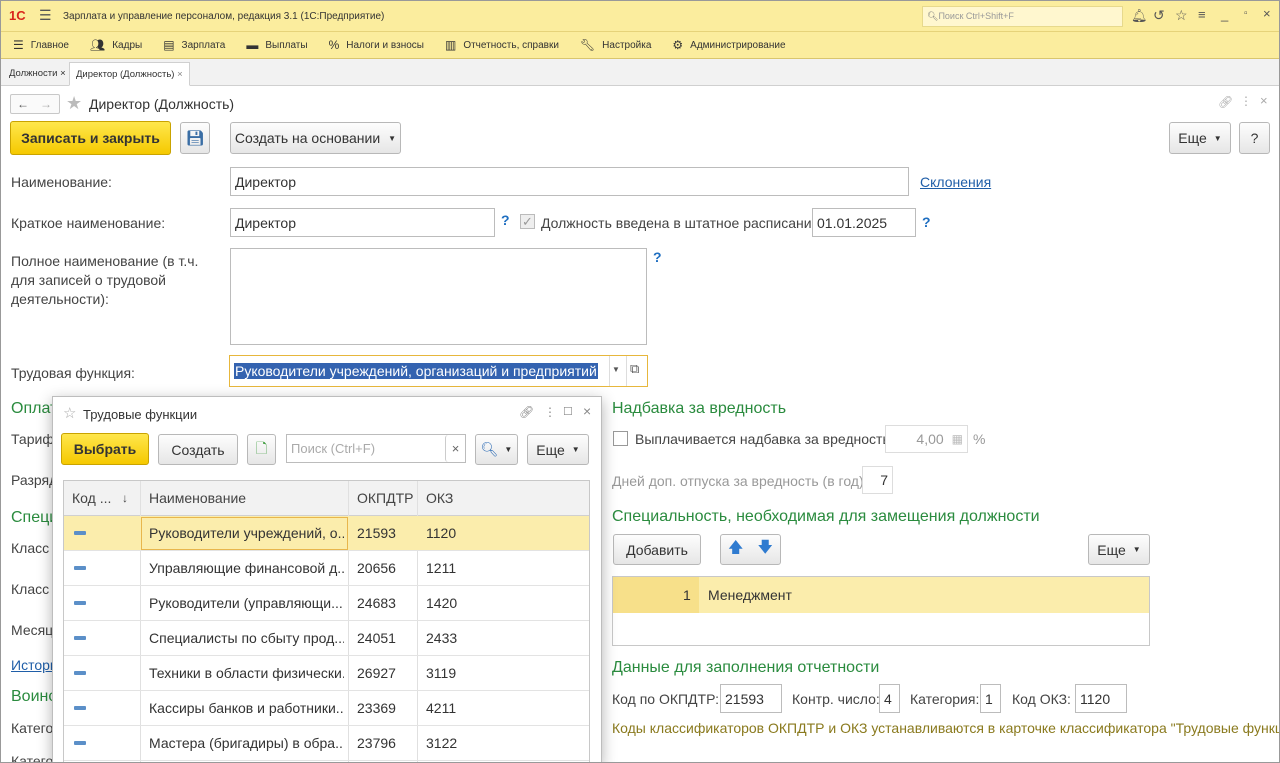 The width and height of the screenshot is (1280, 763). I want to click on menu-item-taxes: % Налоги и взносы, so click(376, 45).